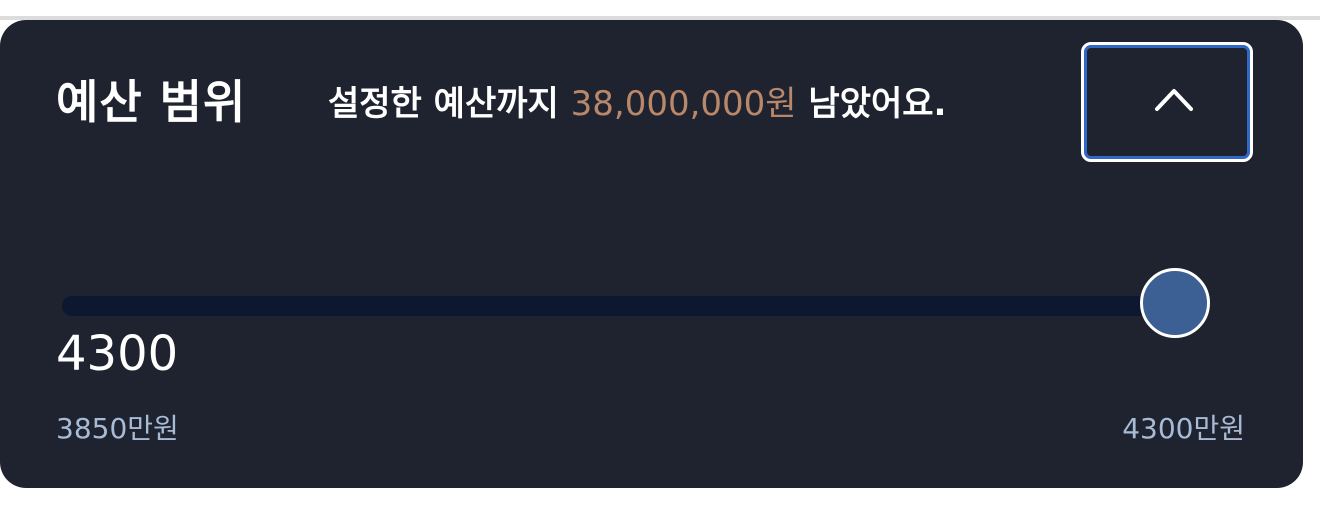 This screenshot has width=1320, height=511. Describe the element at coordinates (683, 104) in the screenshot. I see `remaining-amount: 38,000,000원` at that location.